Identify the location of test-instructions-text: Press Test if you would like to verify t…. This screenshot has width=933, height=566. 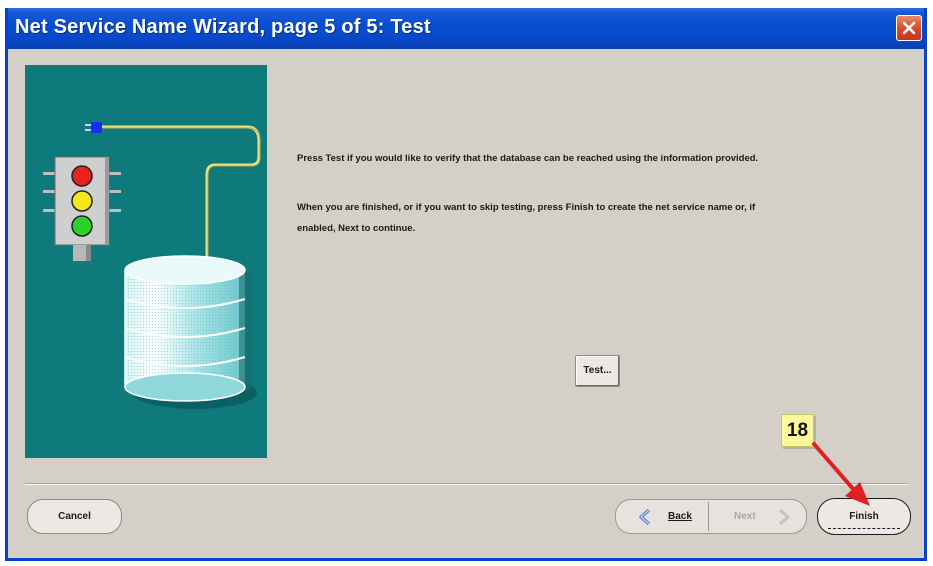
(528, 158).